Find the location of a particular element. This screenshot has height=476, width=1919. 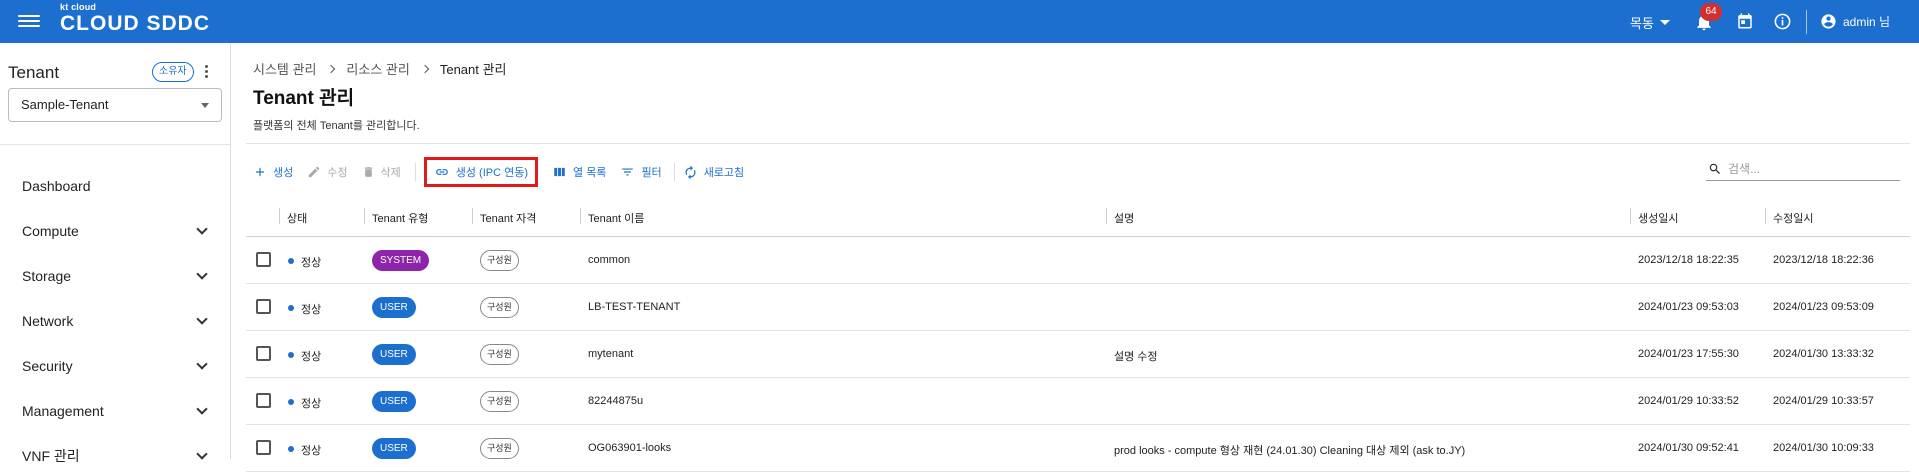

filter-label: 필터 is located at coordinates (651, 173).